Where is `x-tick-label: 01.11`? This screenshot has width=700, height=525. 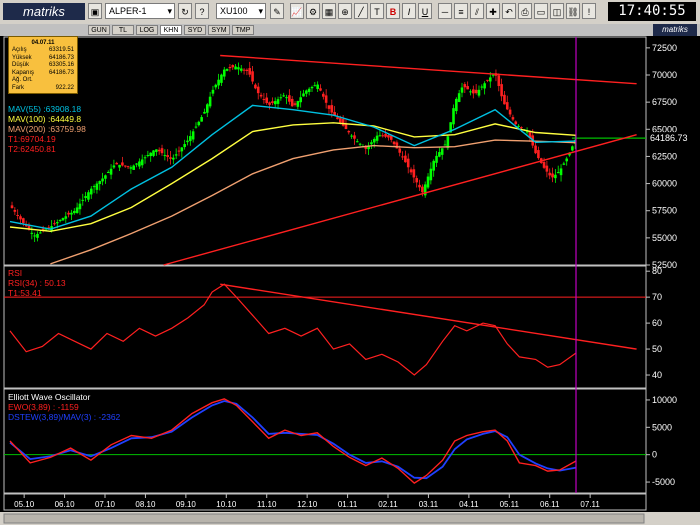 x-tick-label: 01.11 is located at coordinates (348, 504).